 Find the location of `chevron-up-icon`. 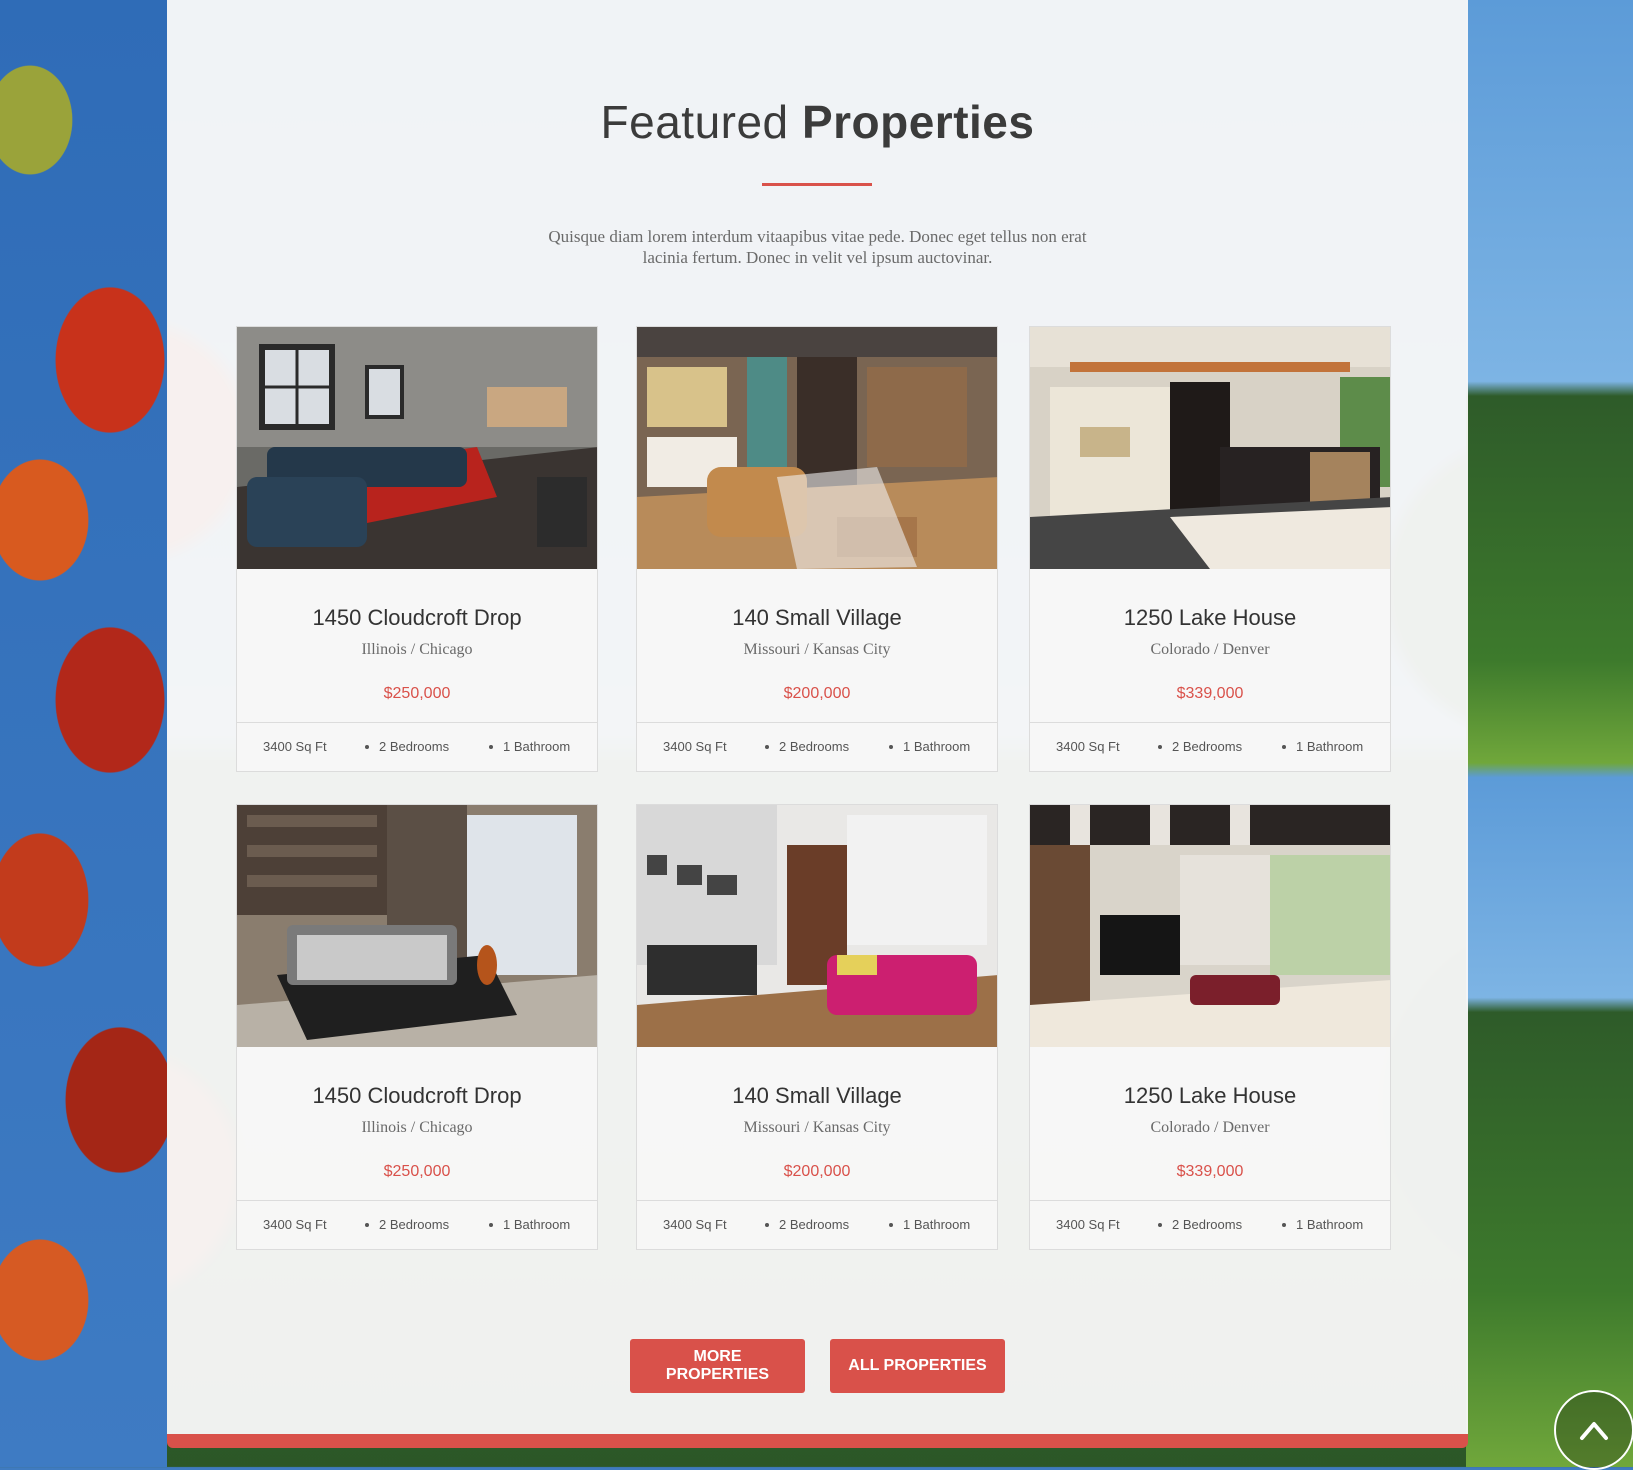

chevron-up-icon is located at coordinates (1594, 1431).